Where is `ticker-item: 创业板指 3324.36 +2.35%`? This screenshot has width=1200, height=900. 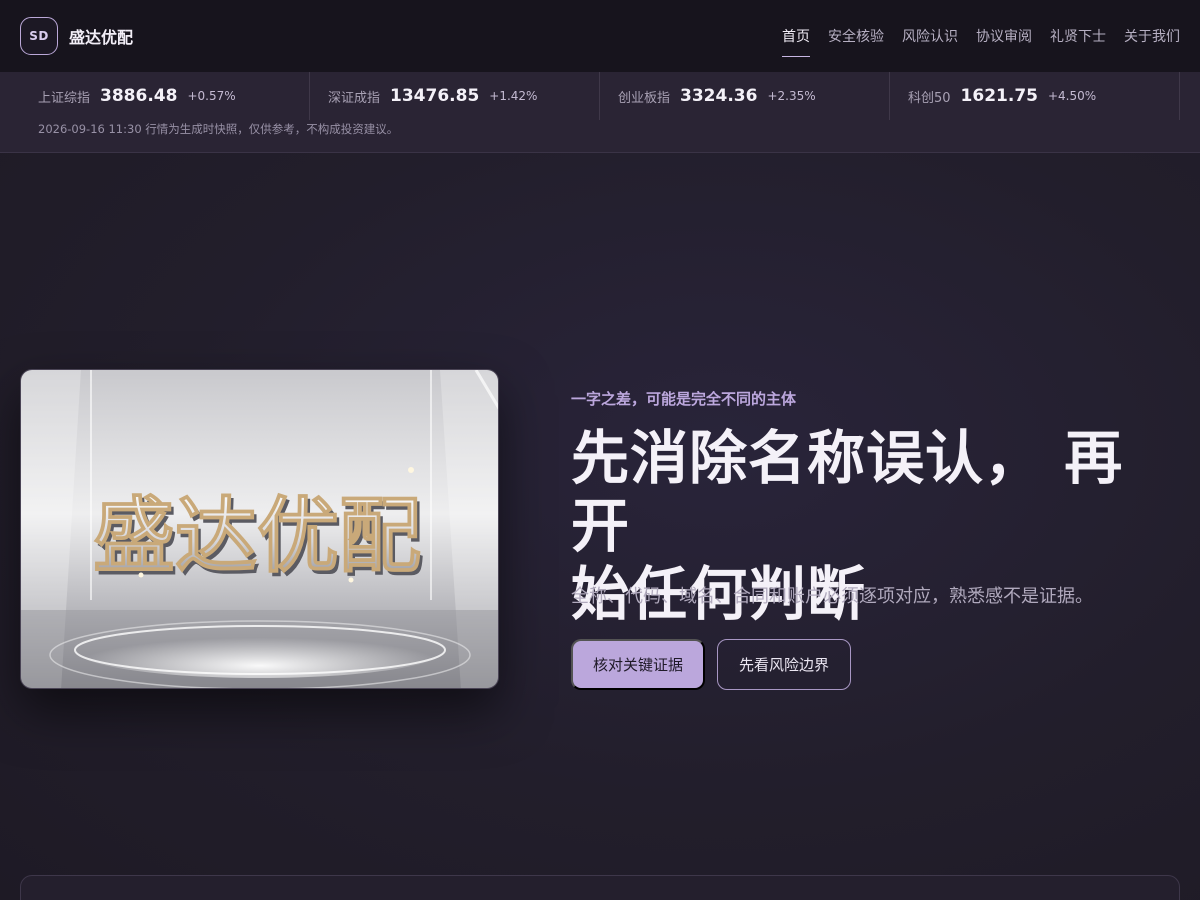 ticker-item: 创业板指 3324.36 +2.35% is located at coordinates (745, 96).